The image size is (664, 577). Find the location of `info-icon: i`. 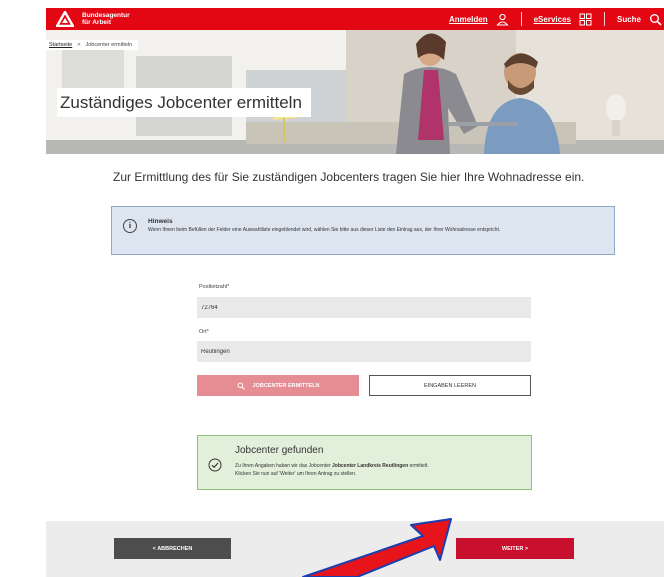

info-icon: i is located at coordinates (130, 226).